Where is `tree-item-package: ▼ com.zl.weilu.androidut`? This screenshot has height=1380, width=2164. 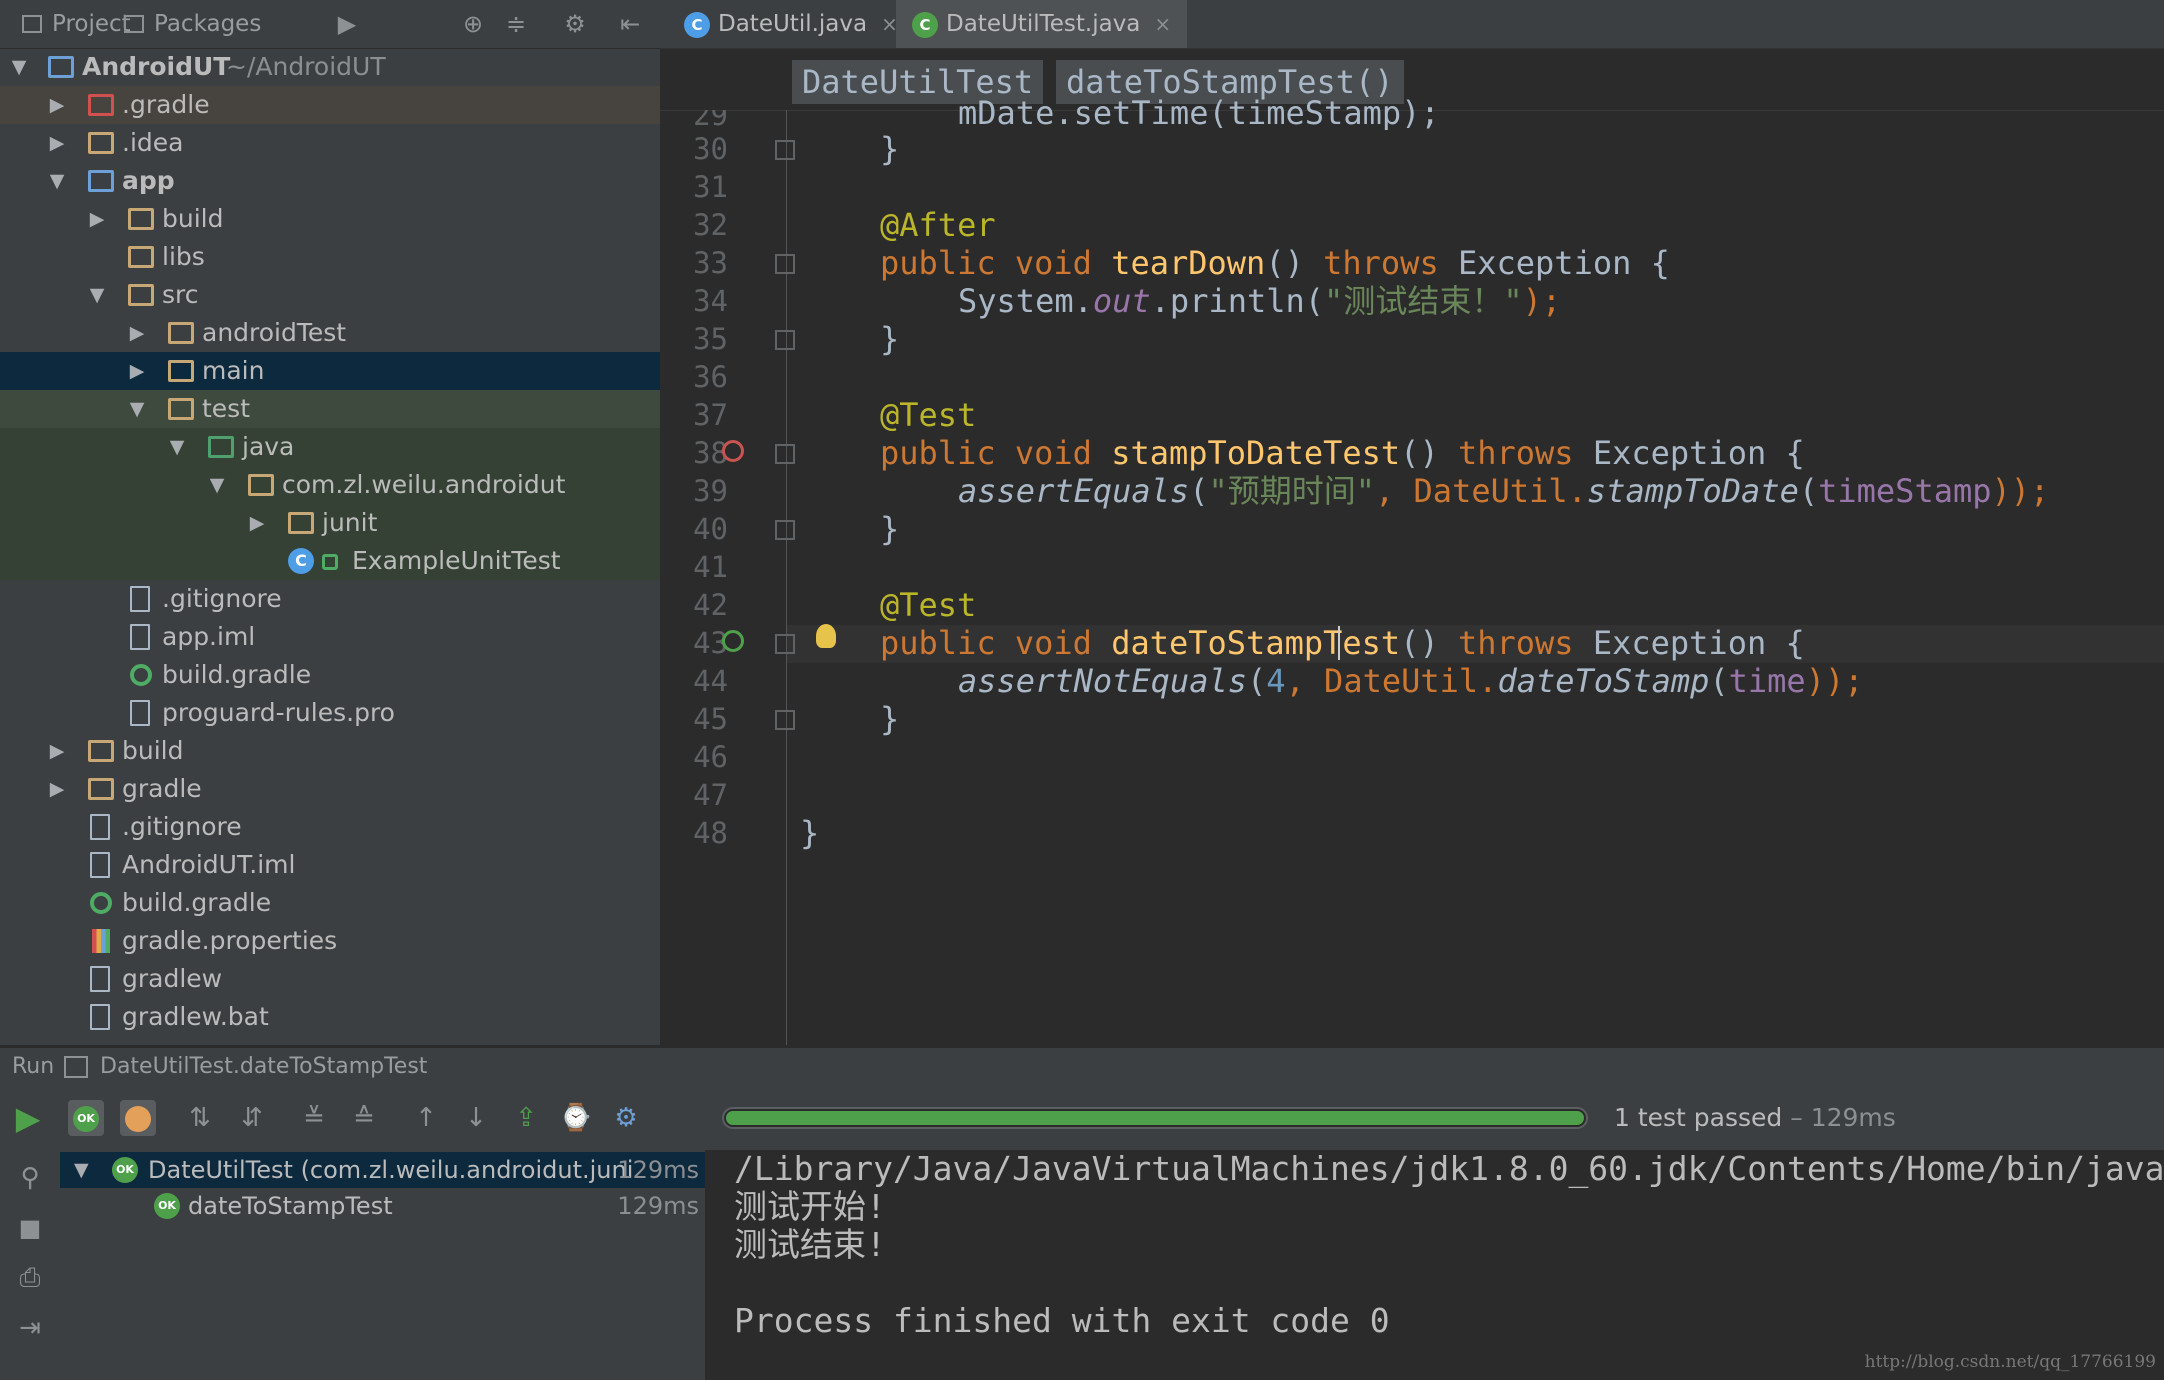
tree-item-package: ▼ com.zl.weilu.androidut is located at coordinates (330, 485).